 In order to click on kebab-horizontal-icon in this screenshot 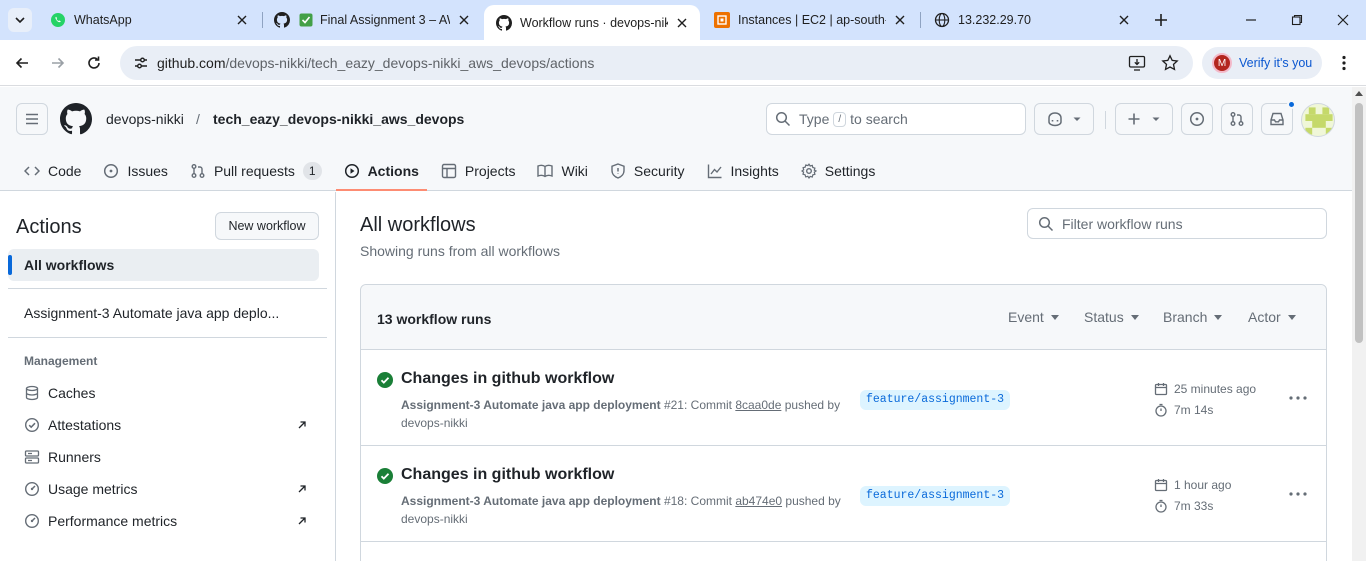, I will do `click(1298, 398)`.